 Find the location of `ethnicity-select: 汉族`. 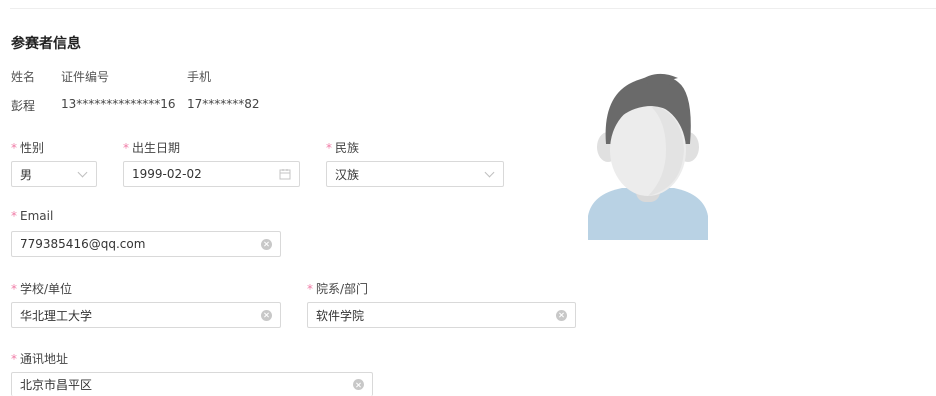

ethnicity-select: 汉族 is located at coordinates (415, 174).